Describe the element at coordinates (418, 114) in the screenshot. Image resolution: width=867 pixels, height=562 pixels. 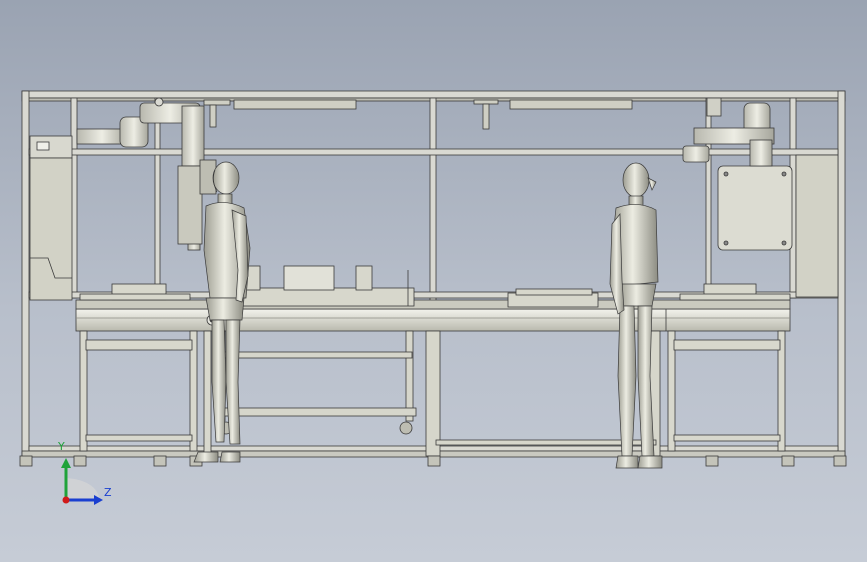
I see `overhead-rails` at that location.